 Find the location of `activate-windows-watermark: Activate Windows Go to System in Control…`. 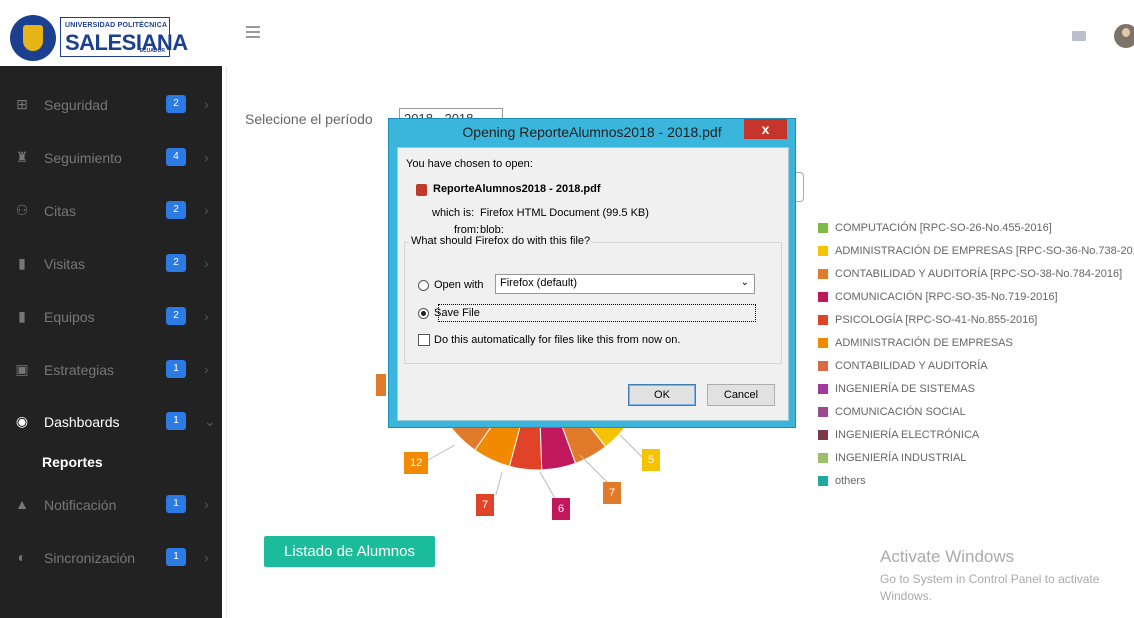

activate-windows-watermark: Activate Windows Go to System in Control… is located at coordinates (1007, 576).